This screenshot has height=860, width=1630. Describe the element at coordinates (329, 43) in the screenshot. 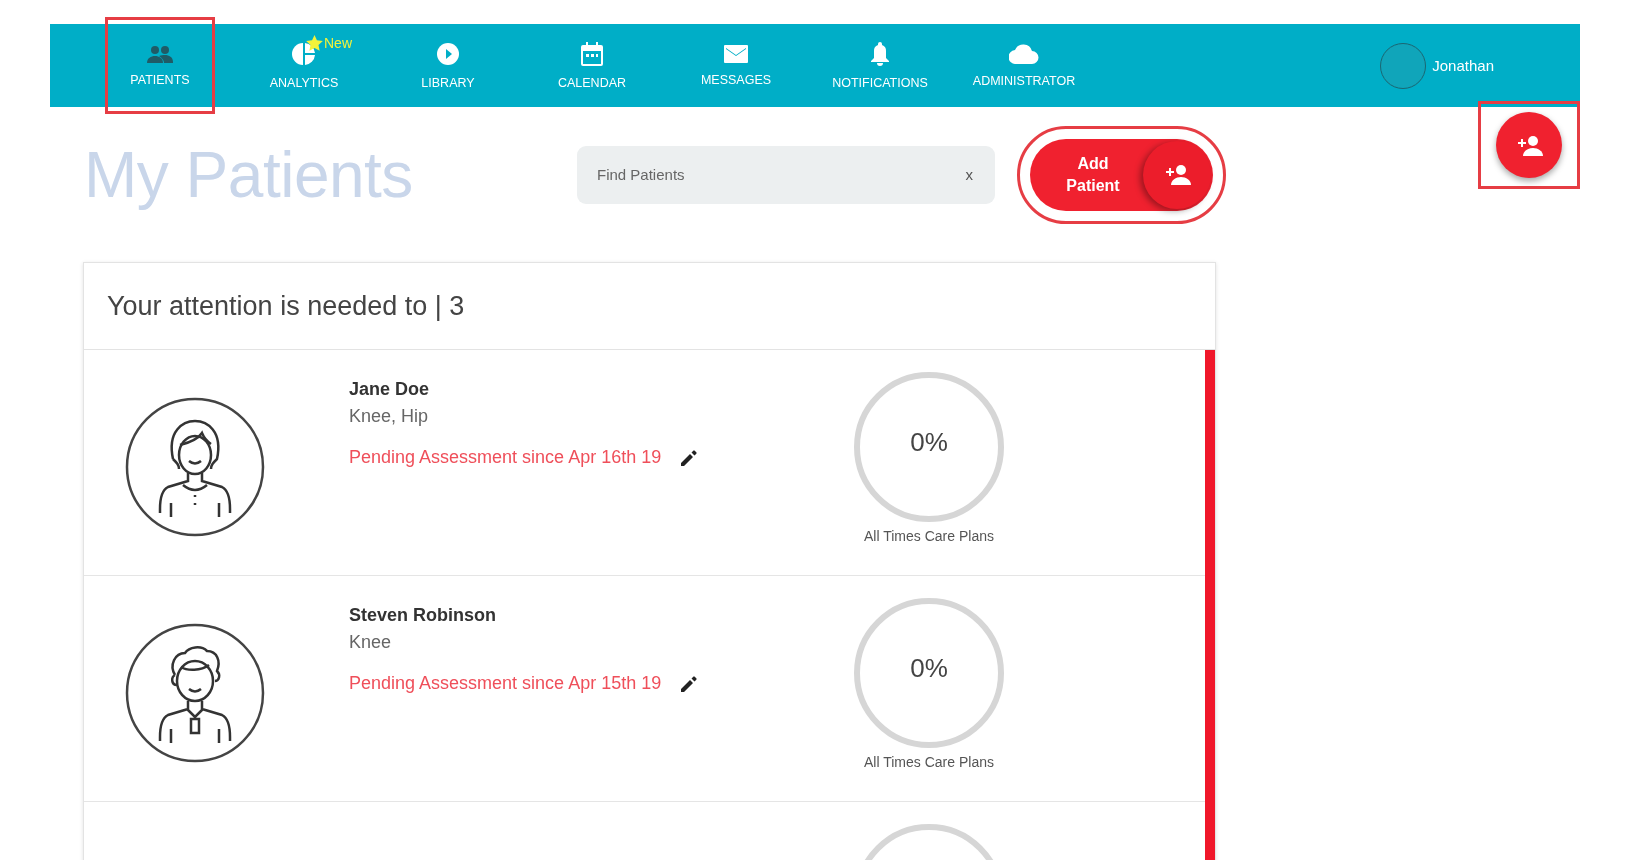

I see `new-badge: New` at that location.